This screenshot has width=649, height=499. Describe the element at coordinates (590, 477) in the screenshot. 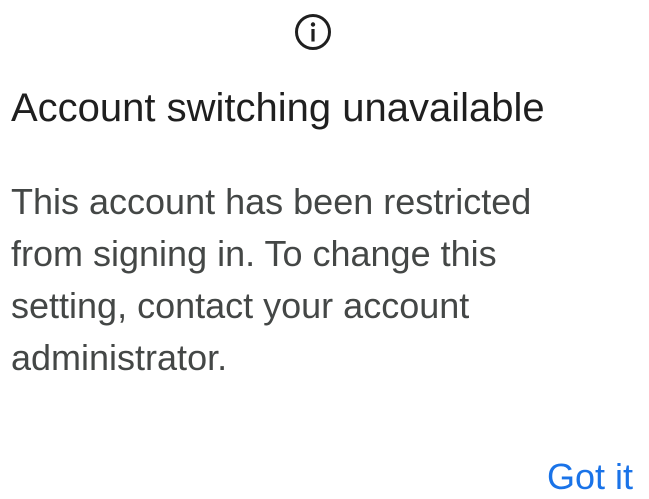

I see `got-it-button: Got it` at that location.